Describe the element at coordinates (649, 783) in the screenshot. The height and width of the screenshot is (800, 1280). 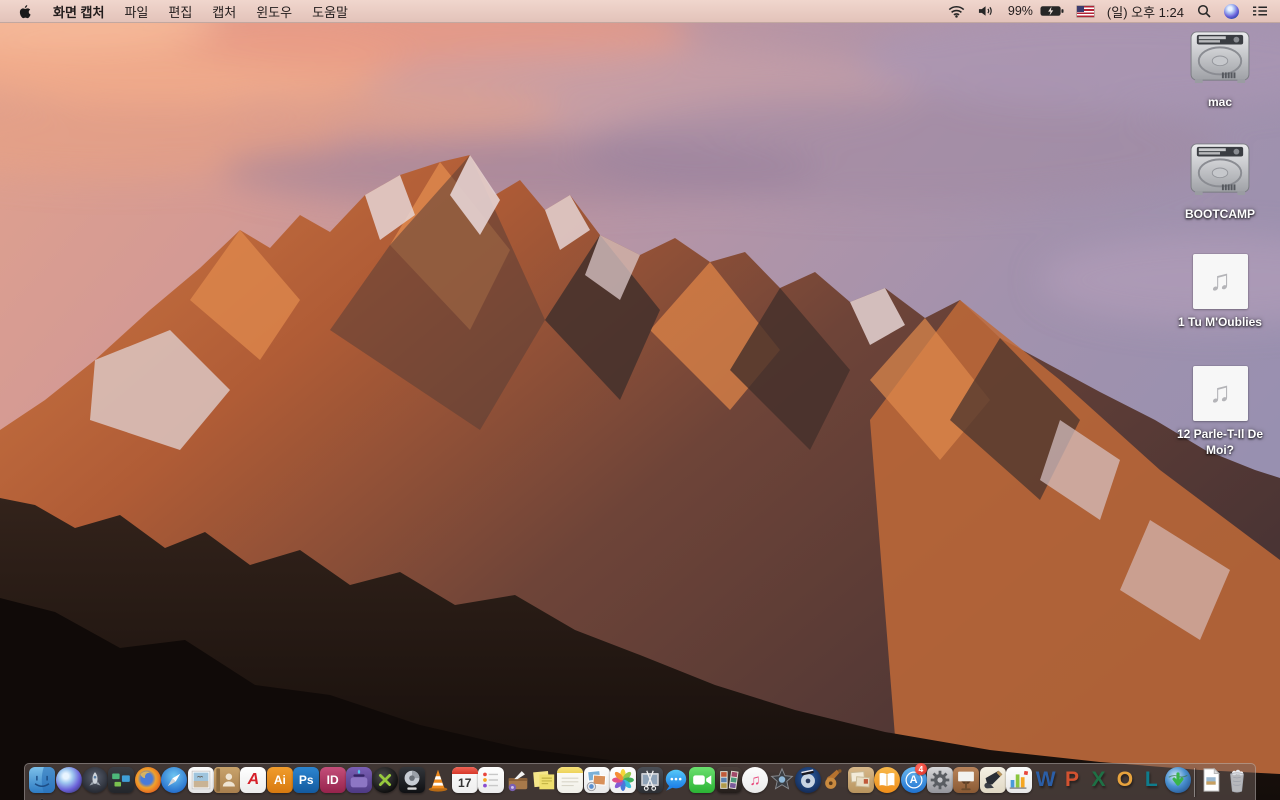
I see `dock-item-grab` at that location.